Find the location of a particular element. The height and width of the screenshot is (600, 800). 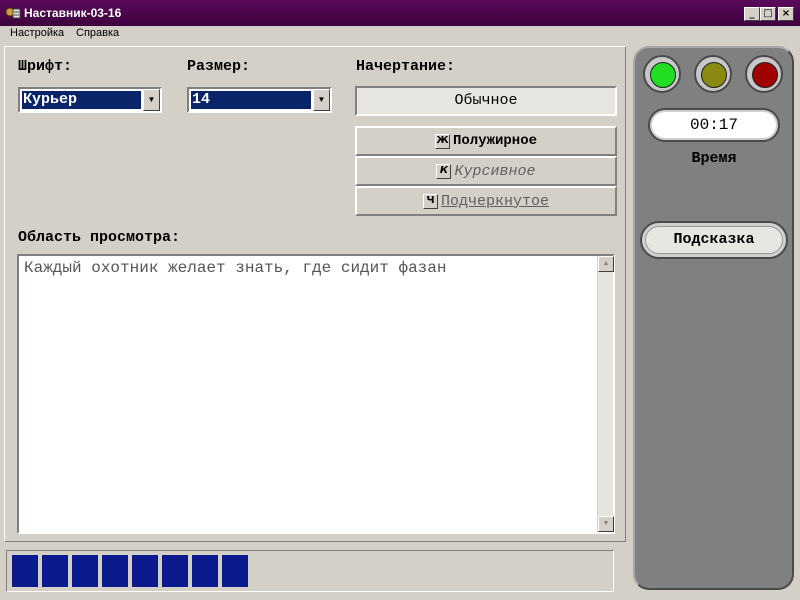

progress-panel is located at coordinates (310, 571).